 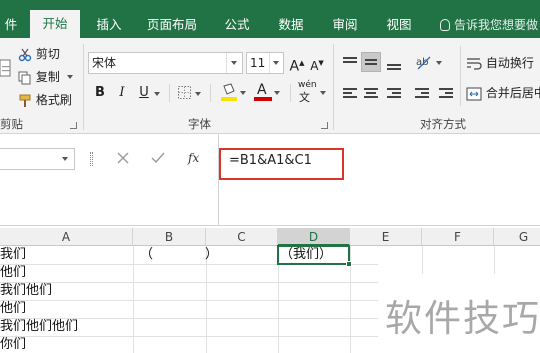 I want to click on column-header-g: G, so click(x=517, y=237).